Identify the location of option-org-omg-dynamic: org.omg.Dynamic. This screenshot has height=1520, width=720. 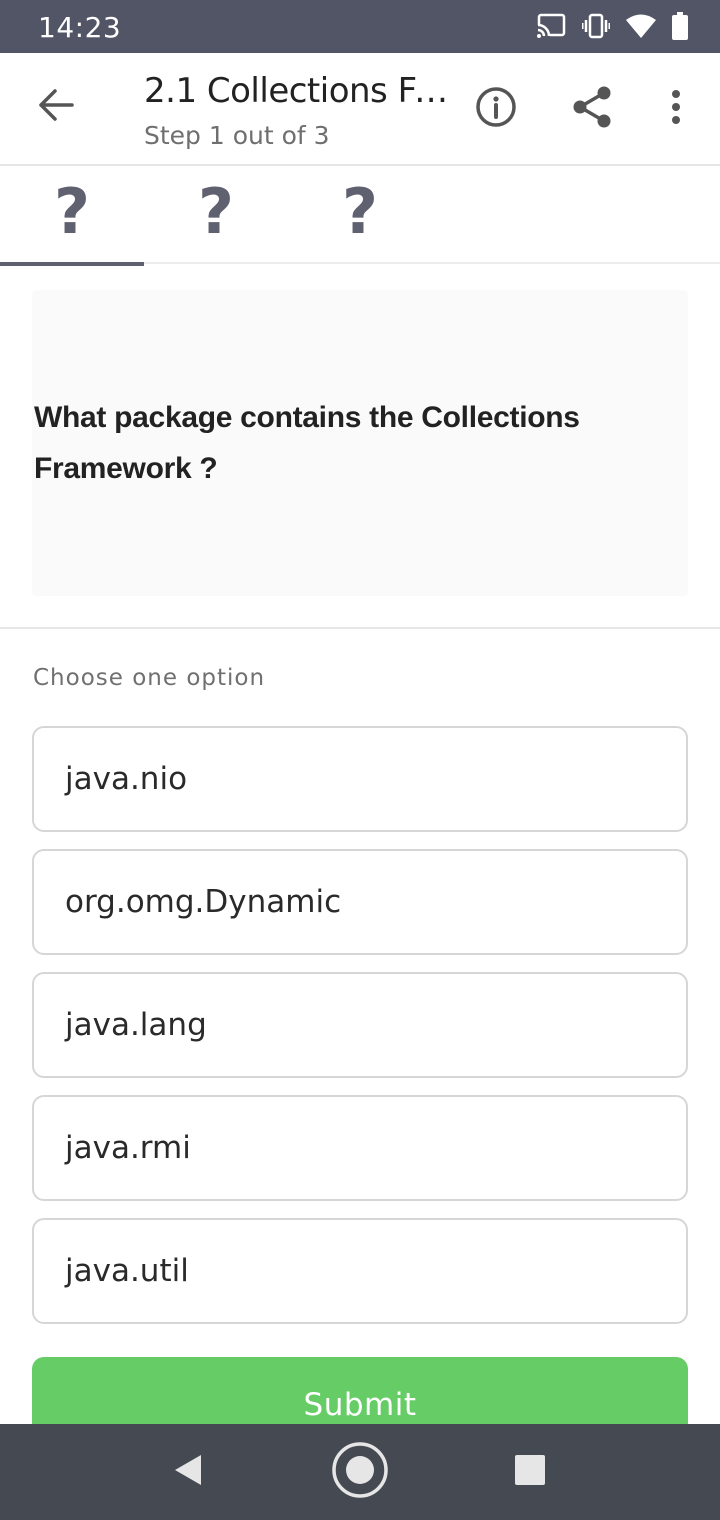
(360, 902).